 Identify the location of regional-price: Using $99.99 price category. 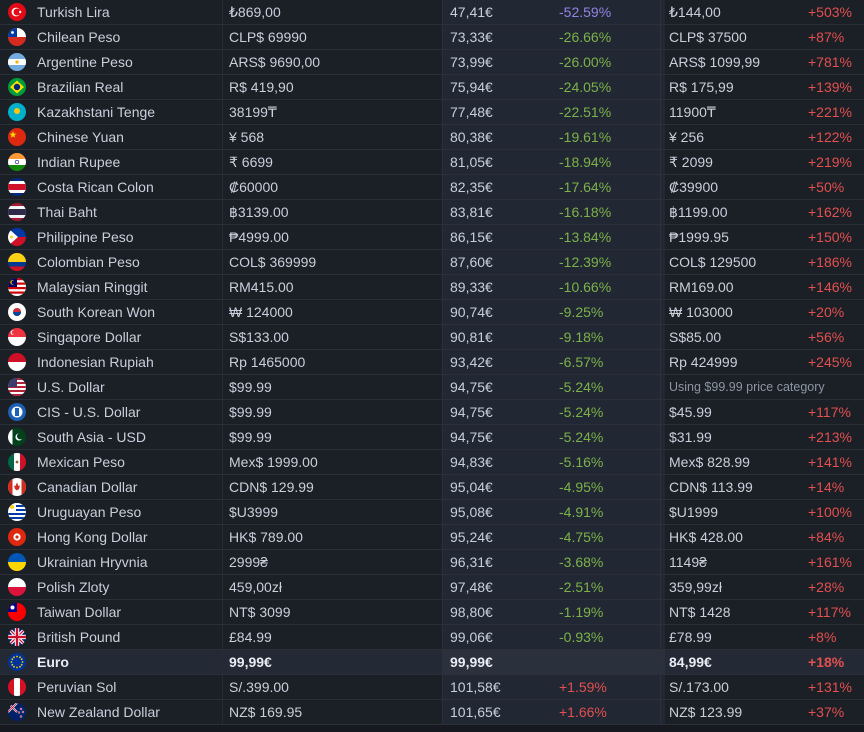
(762, 387).